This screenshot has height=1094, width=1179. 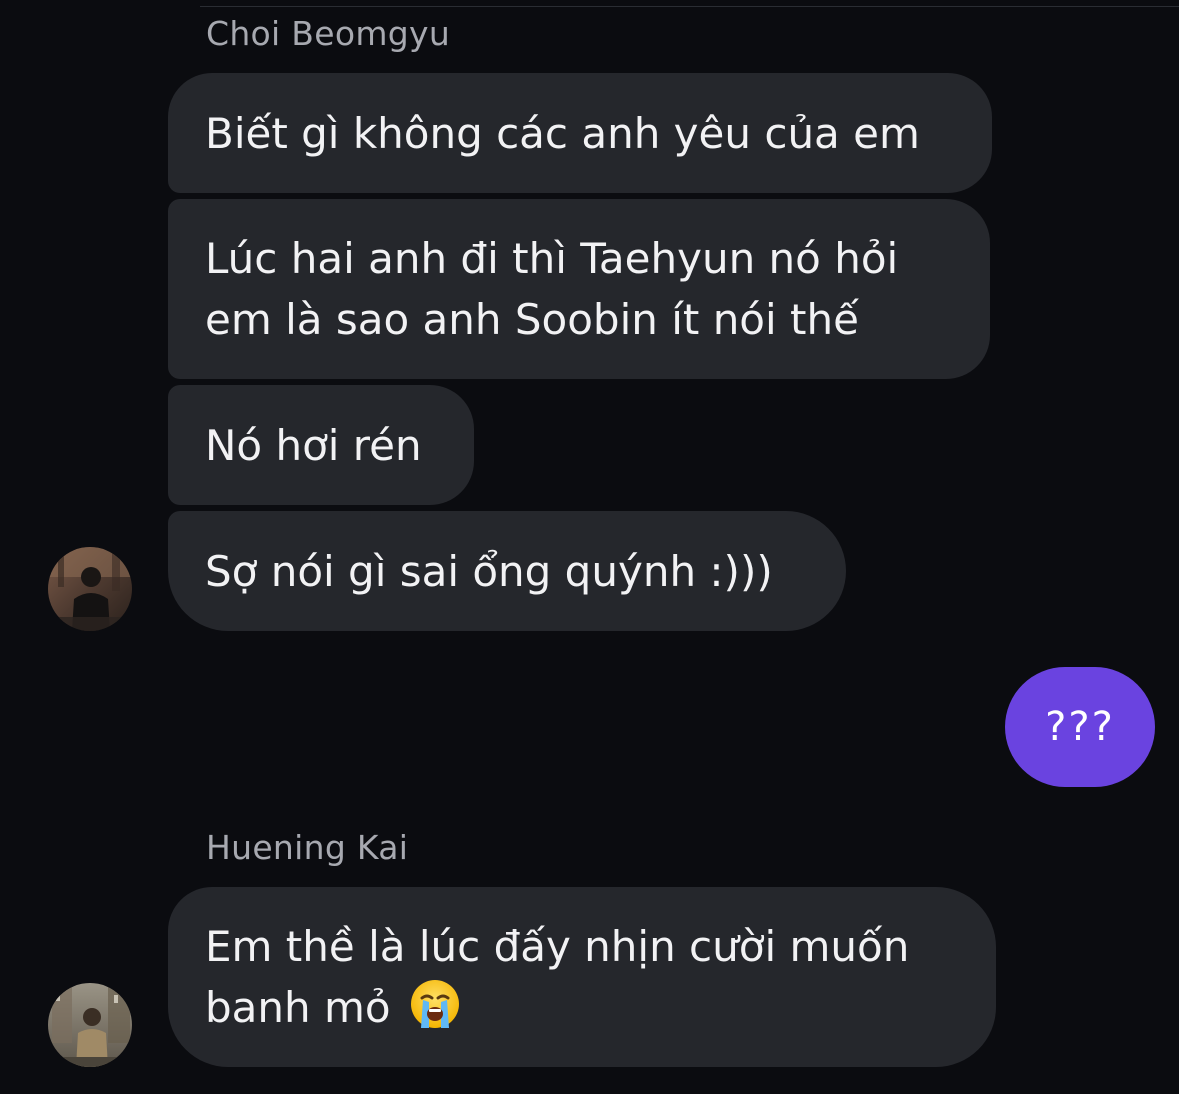 I want to click on outgoing-message-bubble: ???, so click(x=1080, y=727).